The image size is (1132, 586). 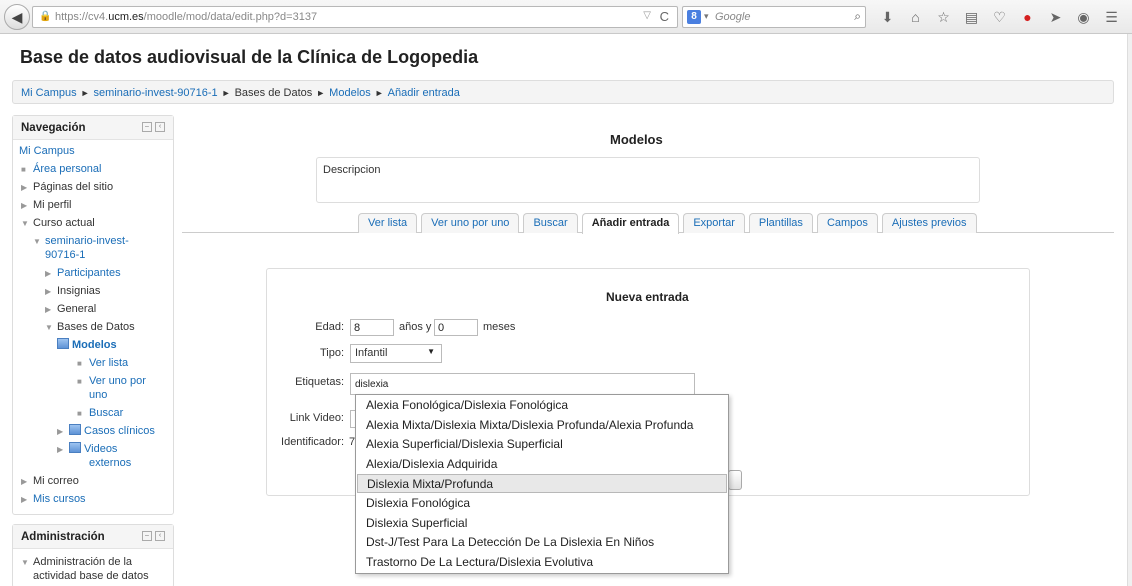 I want to click on edad-label: Edad:, so click(x=329, y=327).